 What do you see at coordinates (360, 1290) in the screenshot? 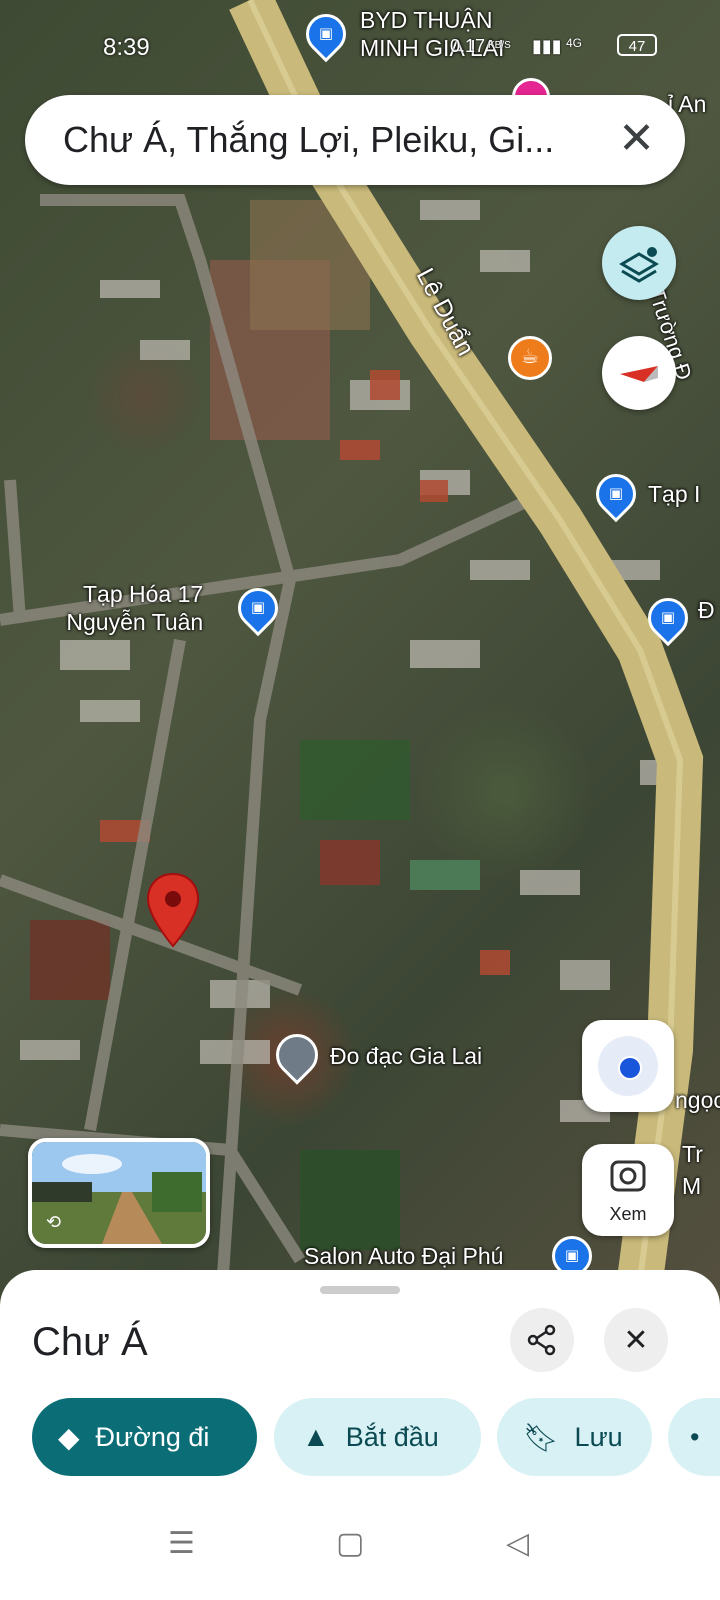
I see `sheet-drag-handle` at bounding box center [360, 1290].